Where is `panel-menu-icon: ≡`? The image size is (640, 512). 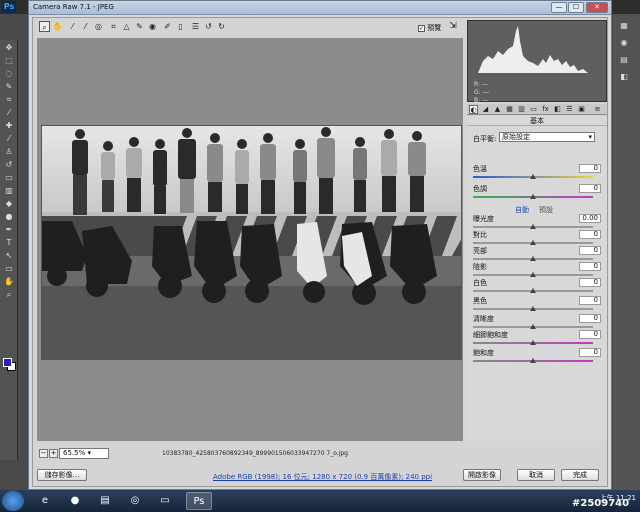
panel-menu-icon: ≡ is located at coordinates (597, 109).